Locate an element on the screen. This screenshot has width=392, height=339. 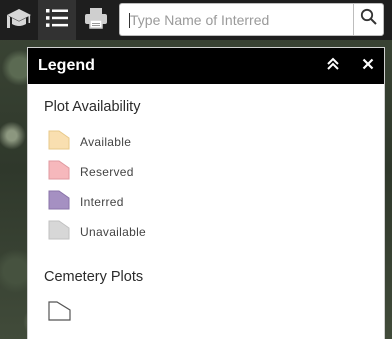
legend-title: Legend is located at coordinates (66, 65).